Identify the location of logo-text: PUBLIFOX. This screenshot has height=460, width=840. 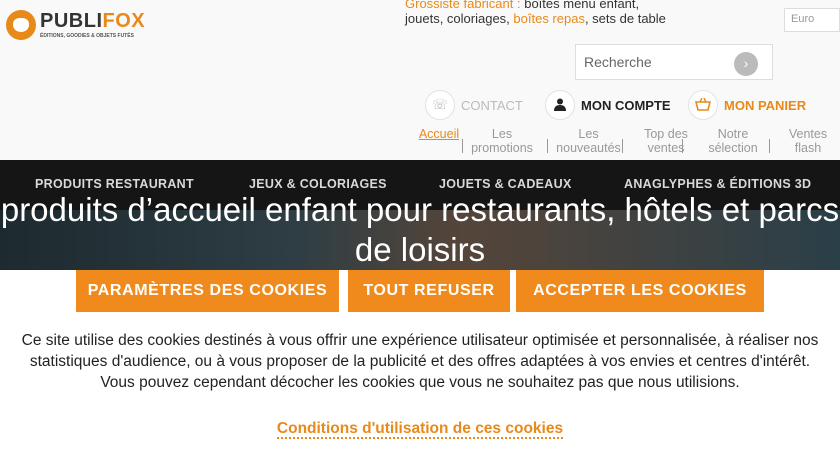
(93, 21).